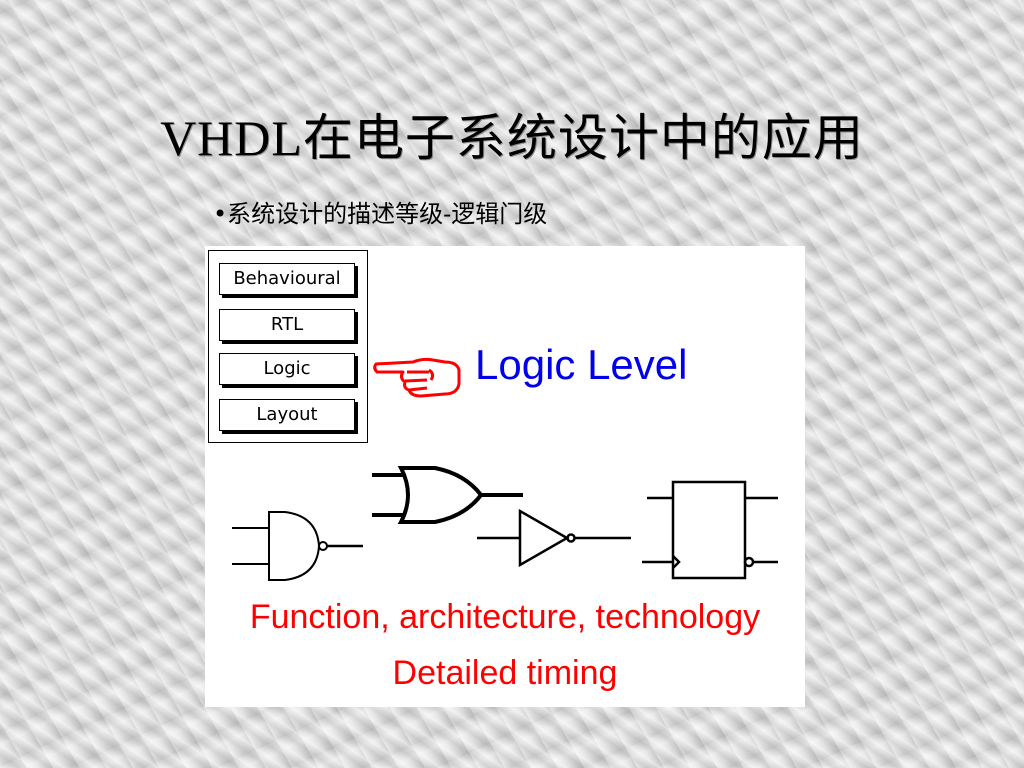  Describe the element at coordinates (297, 546) in the screenshot. I see `nand-gate` at that location.